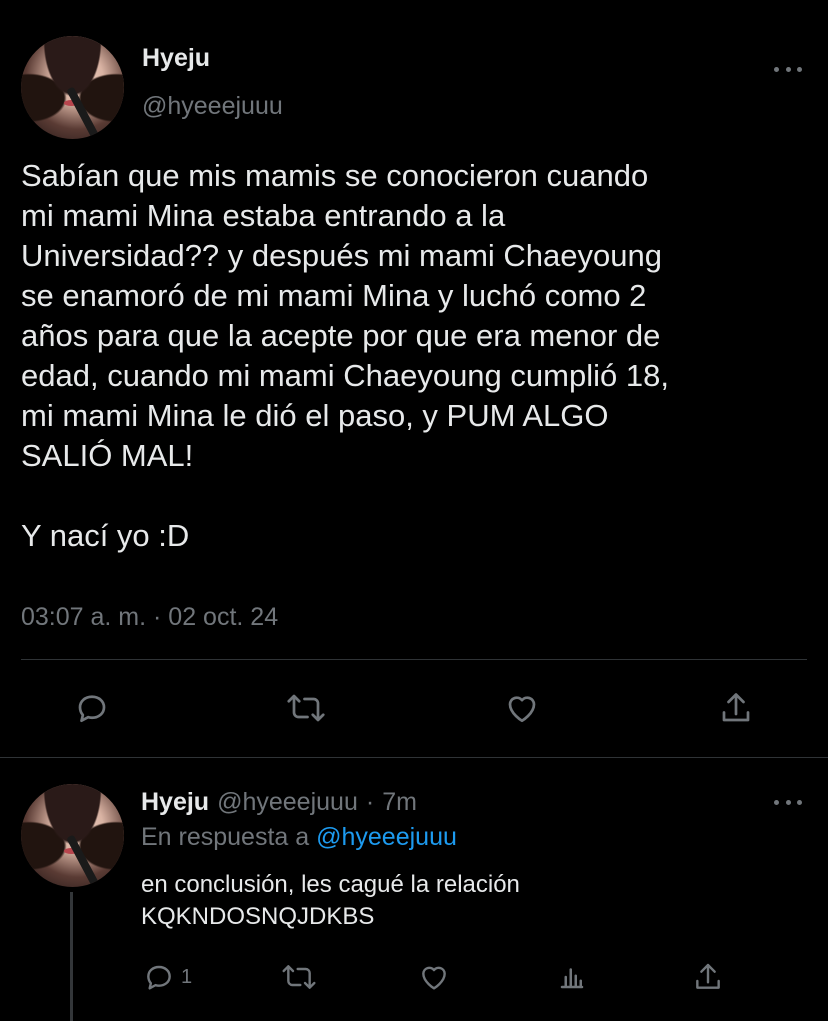 The image size is (828, 1021). I want to click on replying-to-prefix: En respuesta a, so click(225, 837).